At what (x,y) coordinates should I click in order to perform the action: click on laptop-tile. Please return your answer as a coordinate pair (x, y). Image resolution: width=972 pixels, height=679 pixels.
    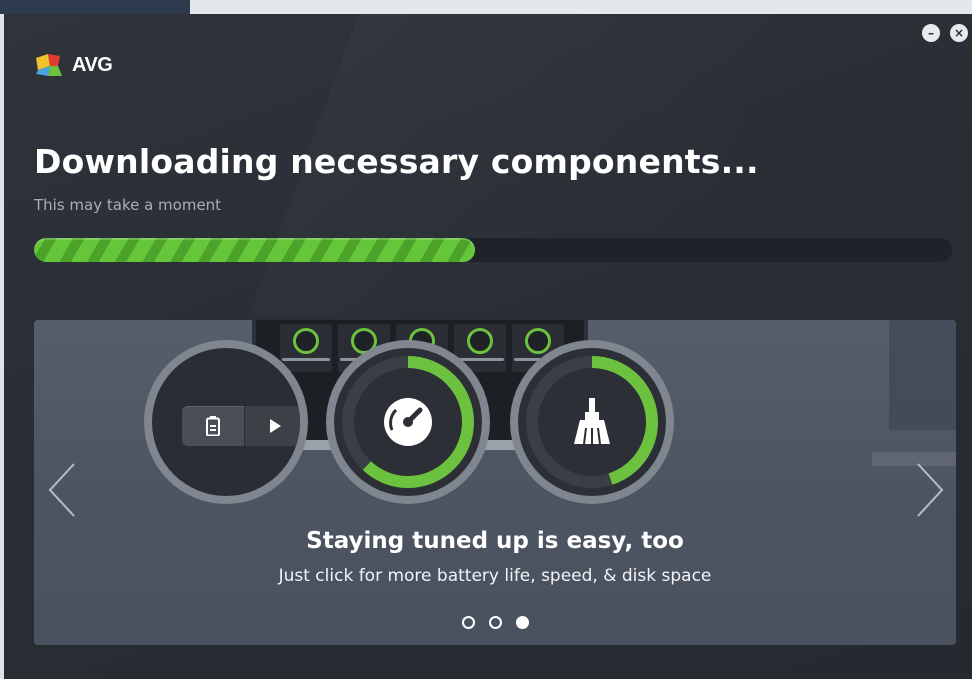
    Looking at the image, I should click on (306, 348).